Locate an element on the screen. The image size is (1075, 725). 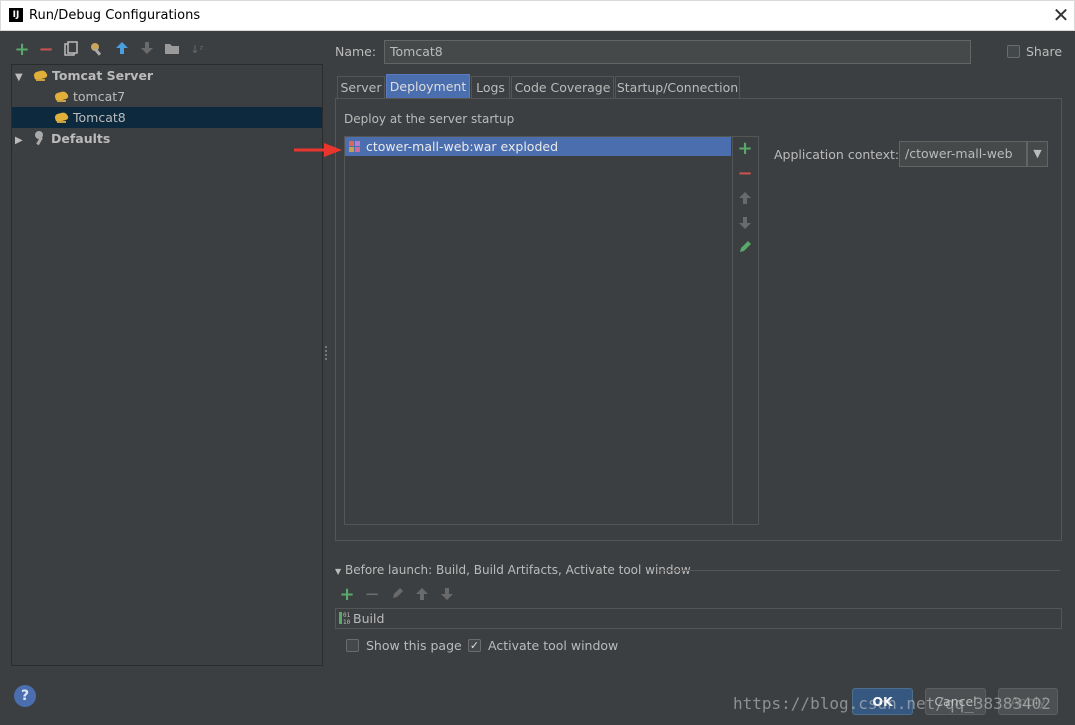
tab-startup-connection: Startup/Connection is located at coordinates (677, 87).